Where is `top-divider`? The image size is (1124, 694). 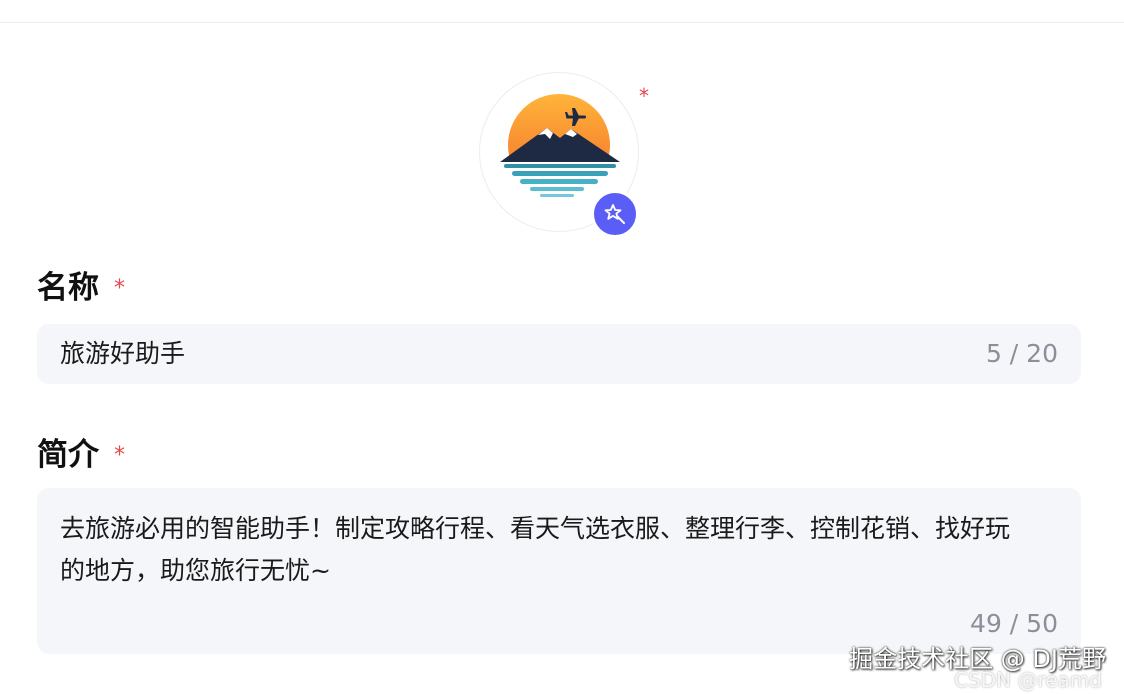 top-divider is located at coordinates (562, 22).